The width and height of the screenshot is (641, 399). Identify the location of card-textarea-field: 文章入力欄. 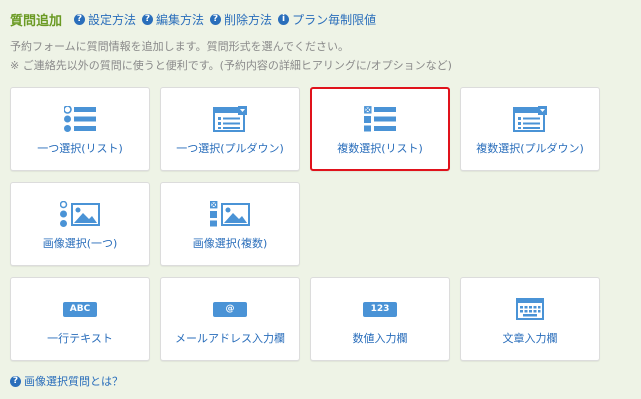
(530, 319).